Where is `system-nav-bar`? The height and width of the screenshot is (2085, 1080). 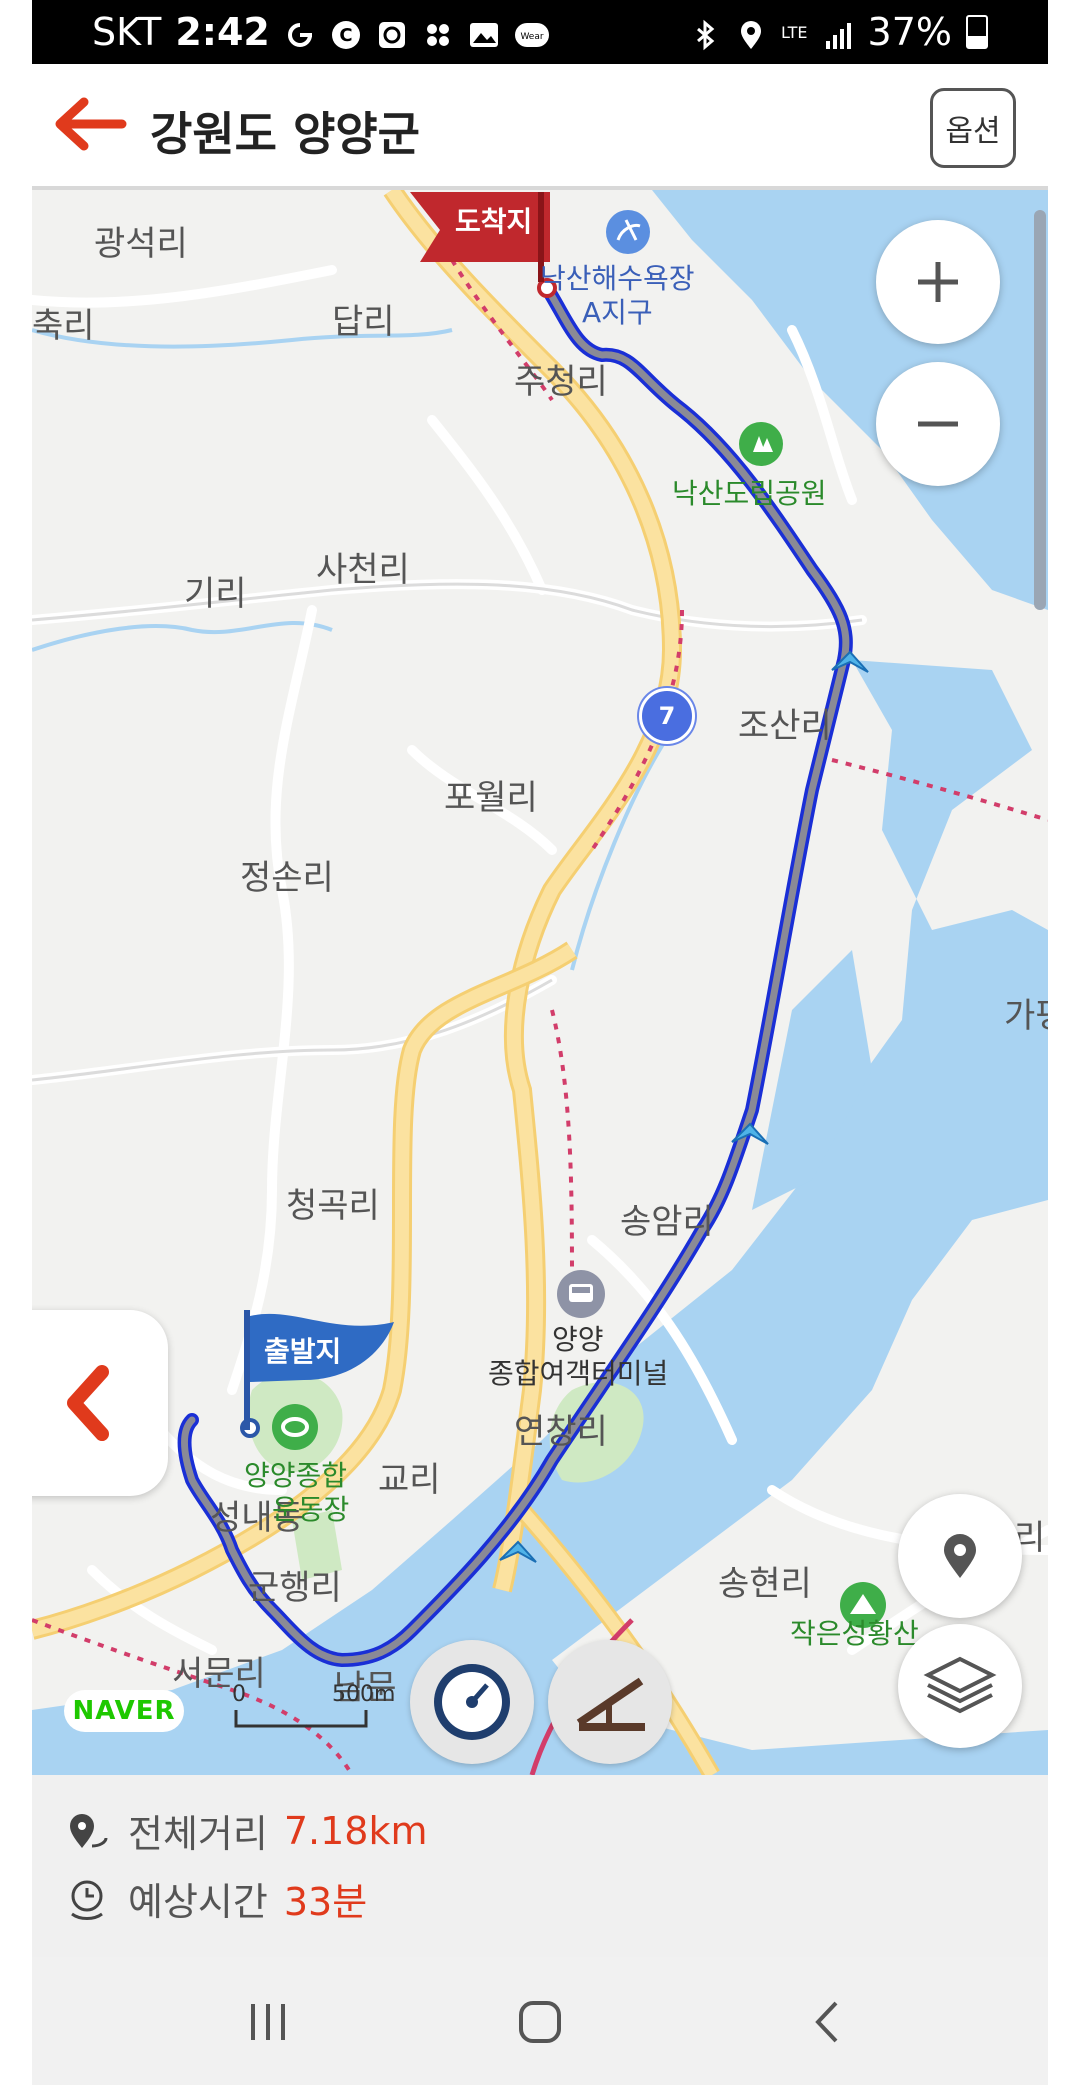 system-nav-bar is located at coordinates (540, 2021).